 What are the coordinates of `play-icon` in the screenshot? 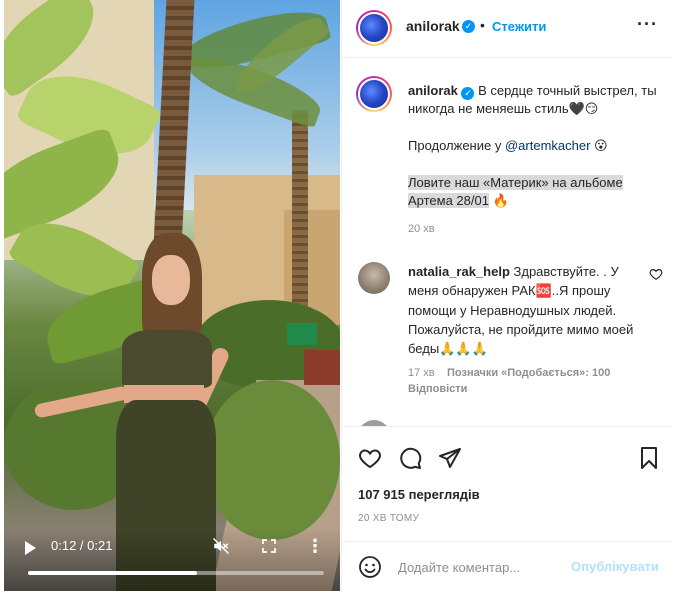 It's located at (30, 548).